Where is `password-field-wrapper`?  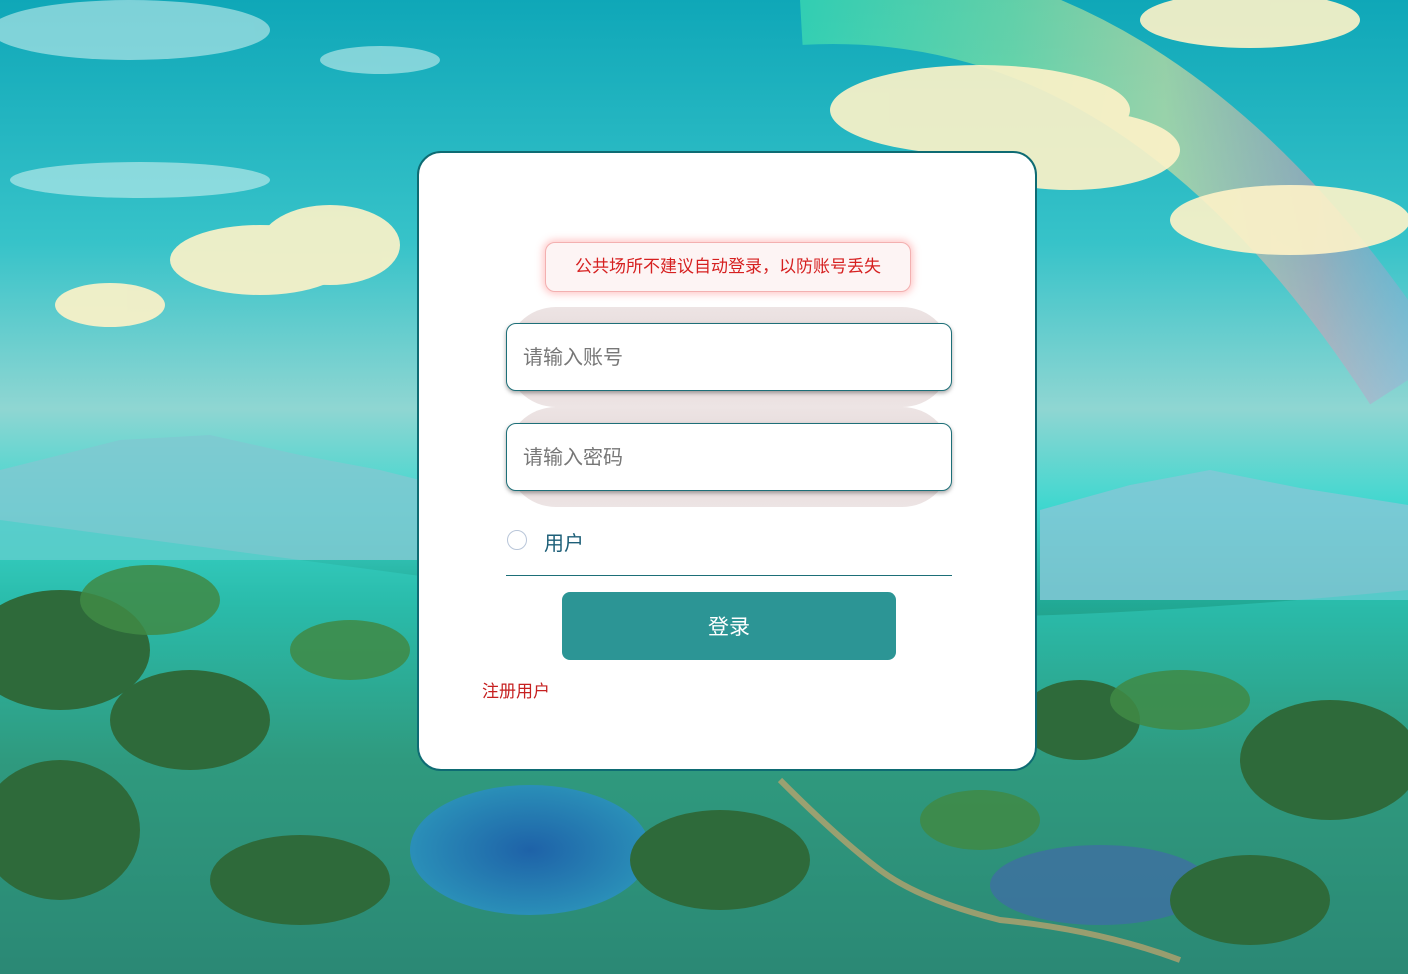
password-field-wrapper is located at coordinates (729, 457).